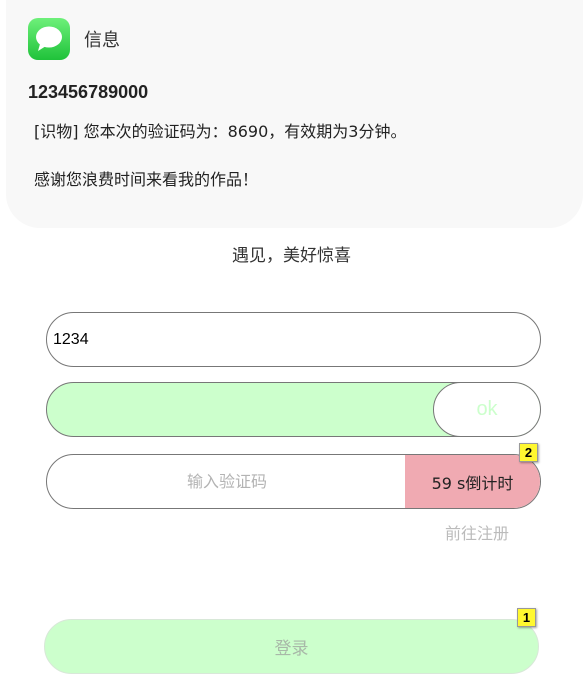  What do you see at coordinates (291, 256) in the screenshot?
I see `tagline: 遇见，美好惊喜` at bounding box center [291, 256].